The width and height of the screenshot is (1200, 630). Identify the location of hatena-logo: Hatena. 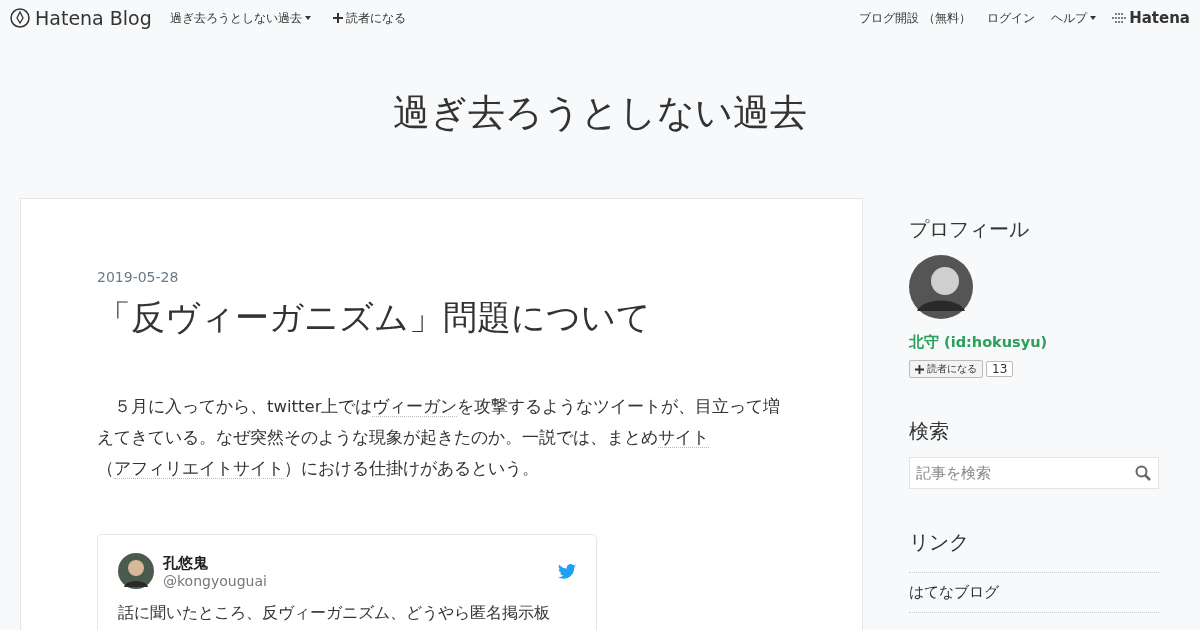
(1151, 18).